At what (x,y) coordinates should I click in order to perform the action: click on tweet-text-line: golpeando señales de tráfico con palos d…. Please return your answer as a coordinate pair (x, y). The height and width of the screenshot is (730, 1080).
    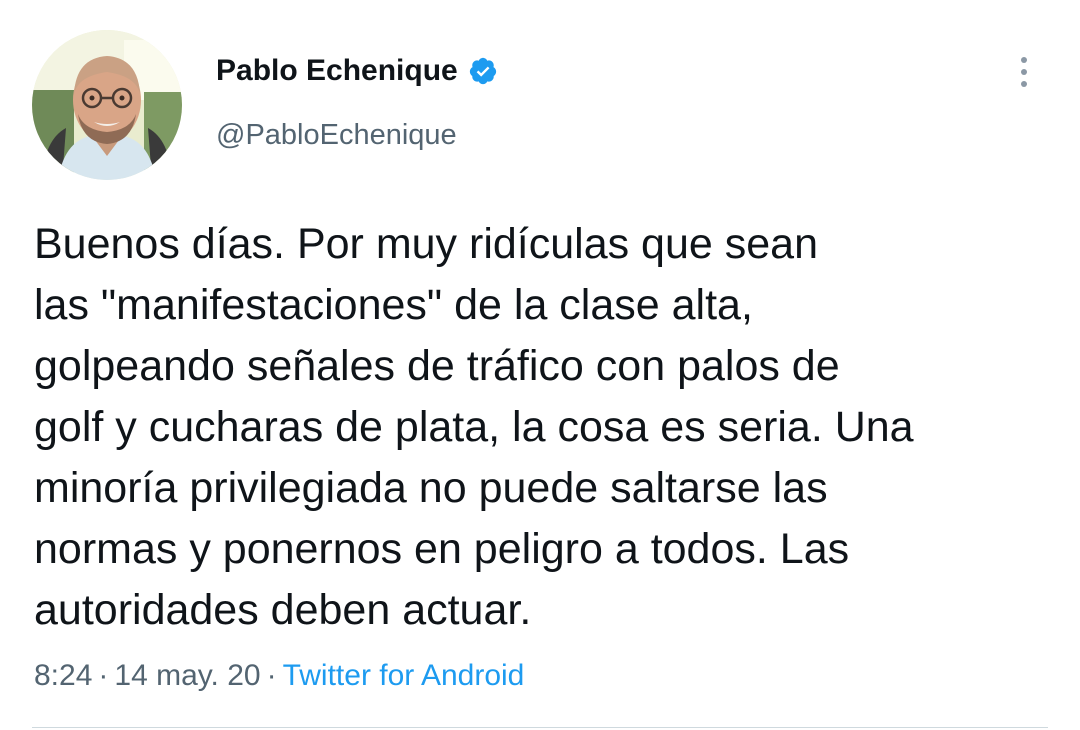
    Looking at the image, I should click on (437, 366).